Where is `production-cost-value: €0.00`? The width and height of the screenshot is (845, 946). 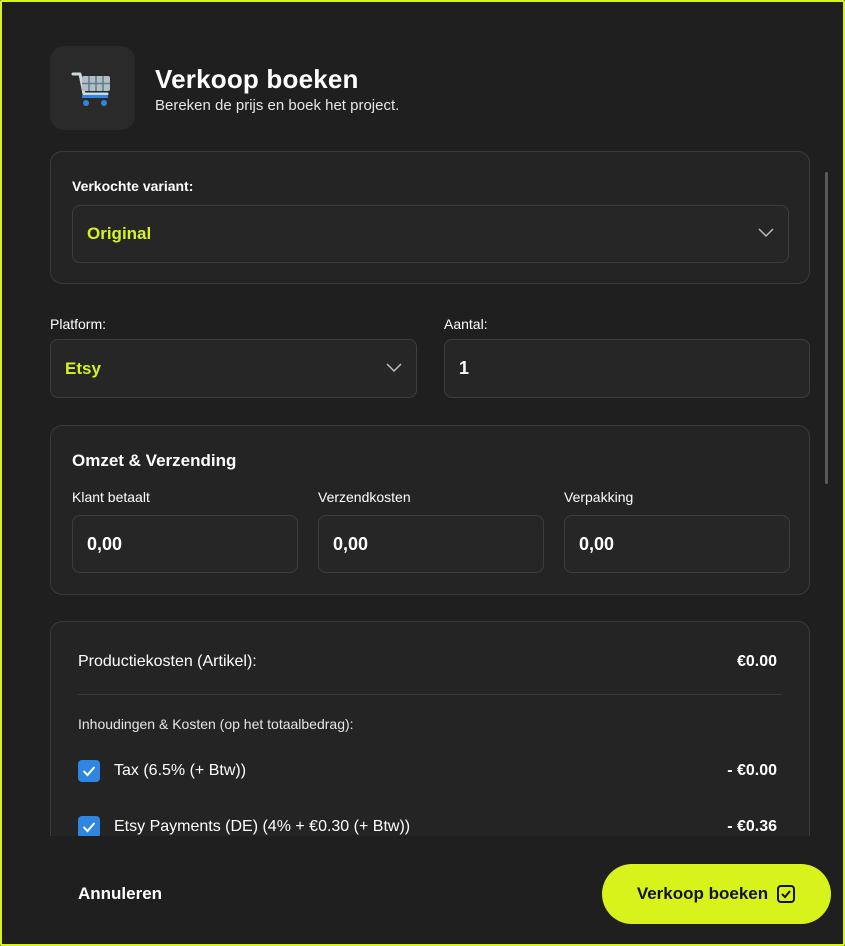 production-cost-value: €0.00 is located at coordinates (756, 661).